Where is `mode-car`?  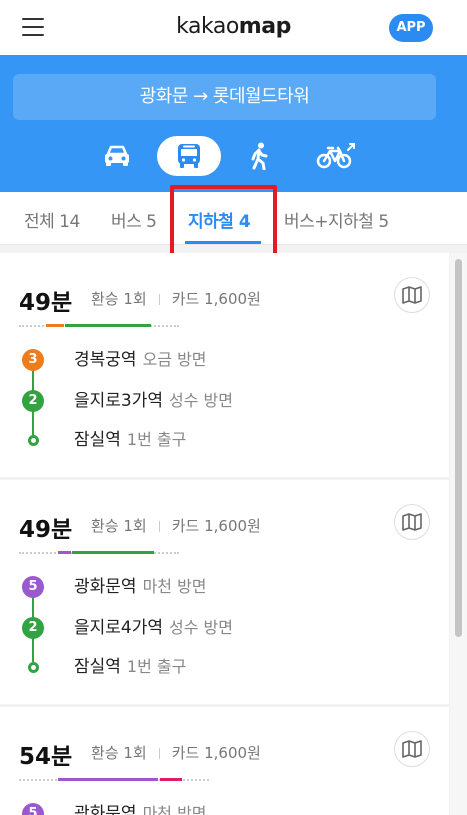
mode-car is located at coordinates (117, 156).